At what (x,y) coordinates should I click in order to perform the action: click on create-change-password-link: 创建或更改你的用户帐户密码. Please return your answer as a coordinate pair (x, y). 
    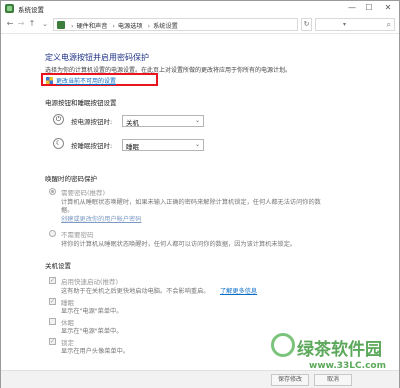
    Looking at the image, I should click on (101, 218).